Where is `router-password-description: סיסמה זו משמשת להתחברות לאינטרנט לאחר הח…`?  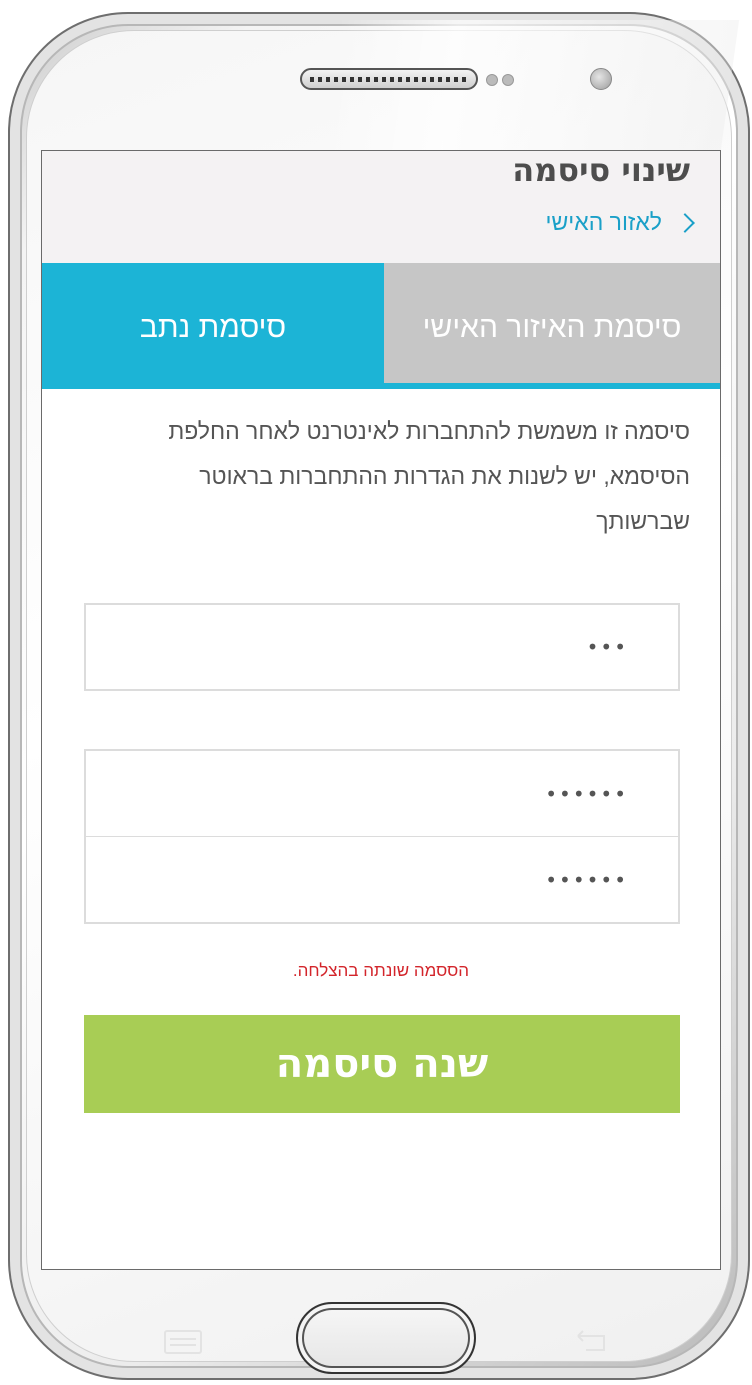 router-password-description: סיסמה זו משמשת להתחברות לאינטרנט לאחר הח… is located at coordinates (429, 476).